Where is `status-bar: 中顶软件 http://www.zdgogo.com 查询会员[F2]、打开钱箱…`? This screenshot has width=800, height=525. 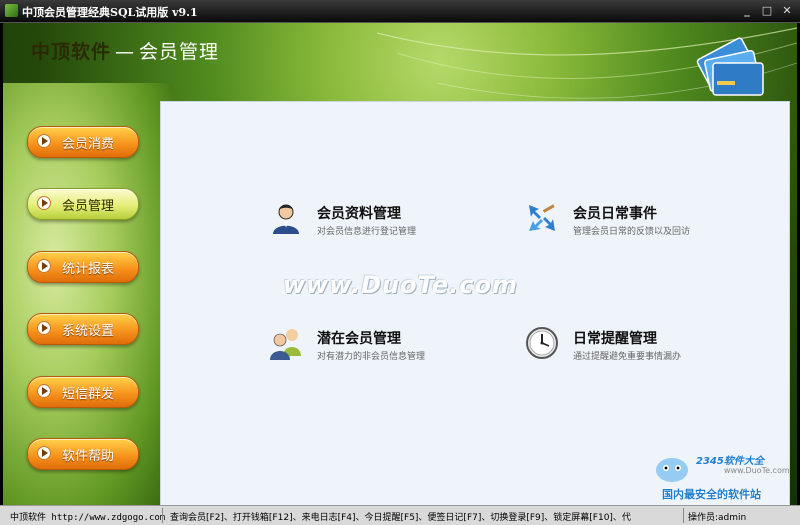 status-bar: 中顶软件 http://www.zdgogo.com 查询会员[F2]、打开钱箱… is located at coordinates (400, 515).